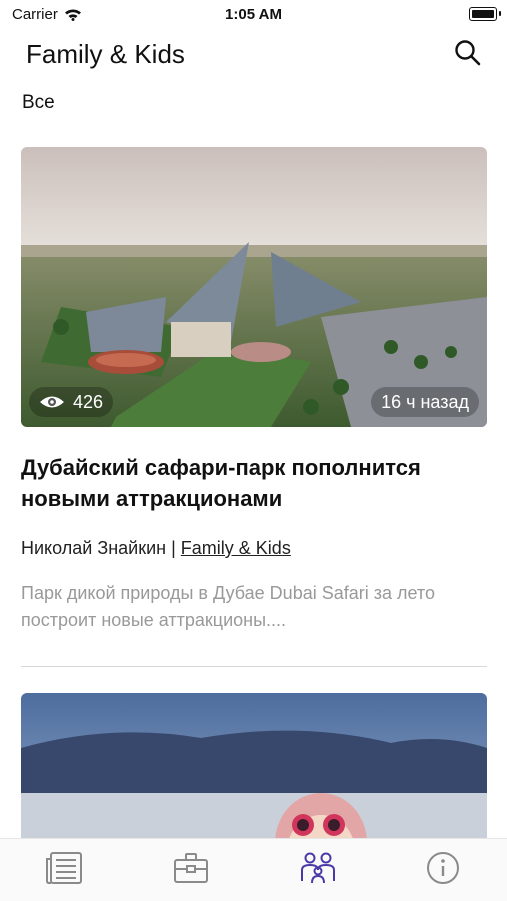 The height and width of the screenshot is (901, 507). What do you see at coordinates (253, 53) in the screenshot?
I see `nav-bar: Family & Kids` at bounding box center [253, 53].